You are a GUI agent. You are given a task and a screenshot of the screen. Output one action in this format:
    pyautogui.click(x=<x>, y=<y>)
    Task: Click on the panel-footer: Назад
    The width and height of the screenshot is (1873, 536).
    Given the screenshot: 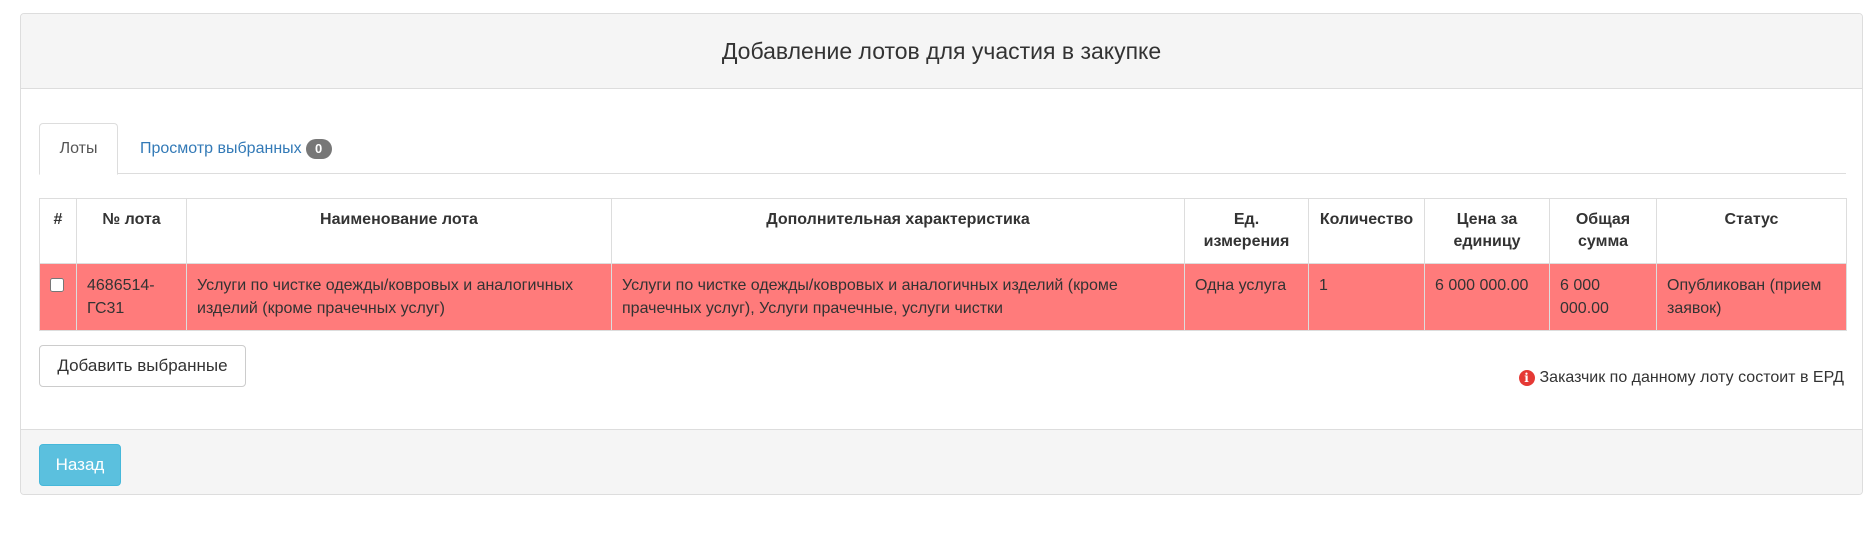 What is the action you would take?
    pyautogui.click(x=941, y=461)
    